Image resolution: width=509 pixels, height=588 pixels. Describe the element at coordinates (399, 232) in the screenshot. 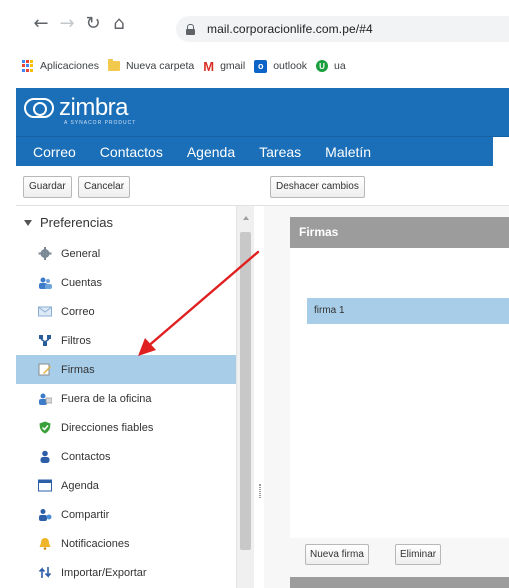

I see `signatures-header: Firmas` at that location.